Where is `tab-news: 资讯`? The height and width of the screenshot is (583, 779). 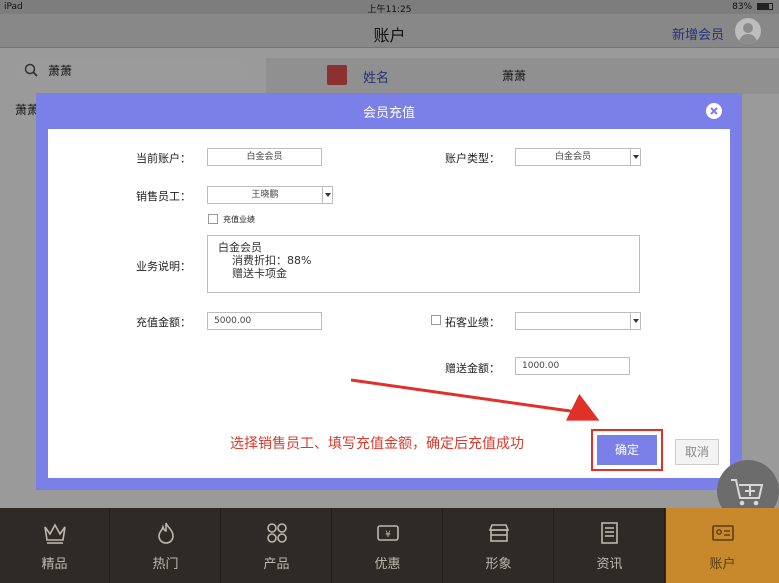 tab-news: 资讯 is located at coordinates (610, 545).